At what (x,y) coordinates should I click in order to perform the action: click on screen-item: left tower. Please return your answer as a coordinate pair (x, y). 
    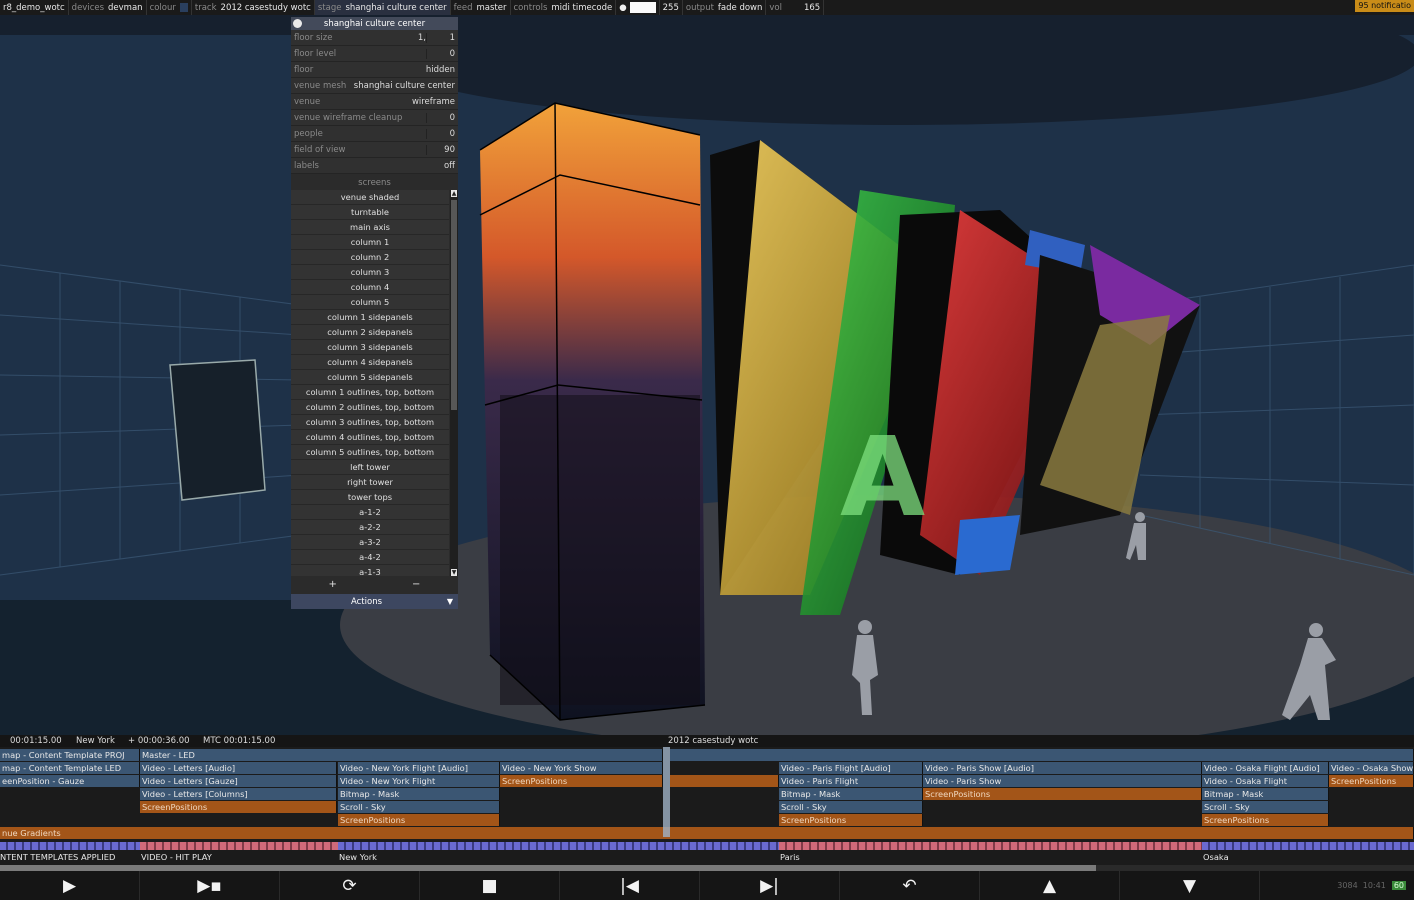
    Looking at the image, I should click on (370, 467).